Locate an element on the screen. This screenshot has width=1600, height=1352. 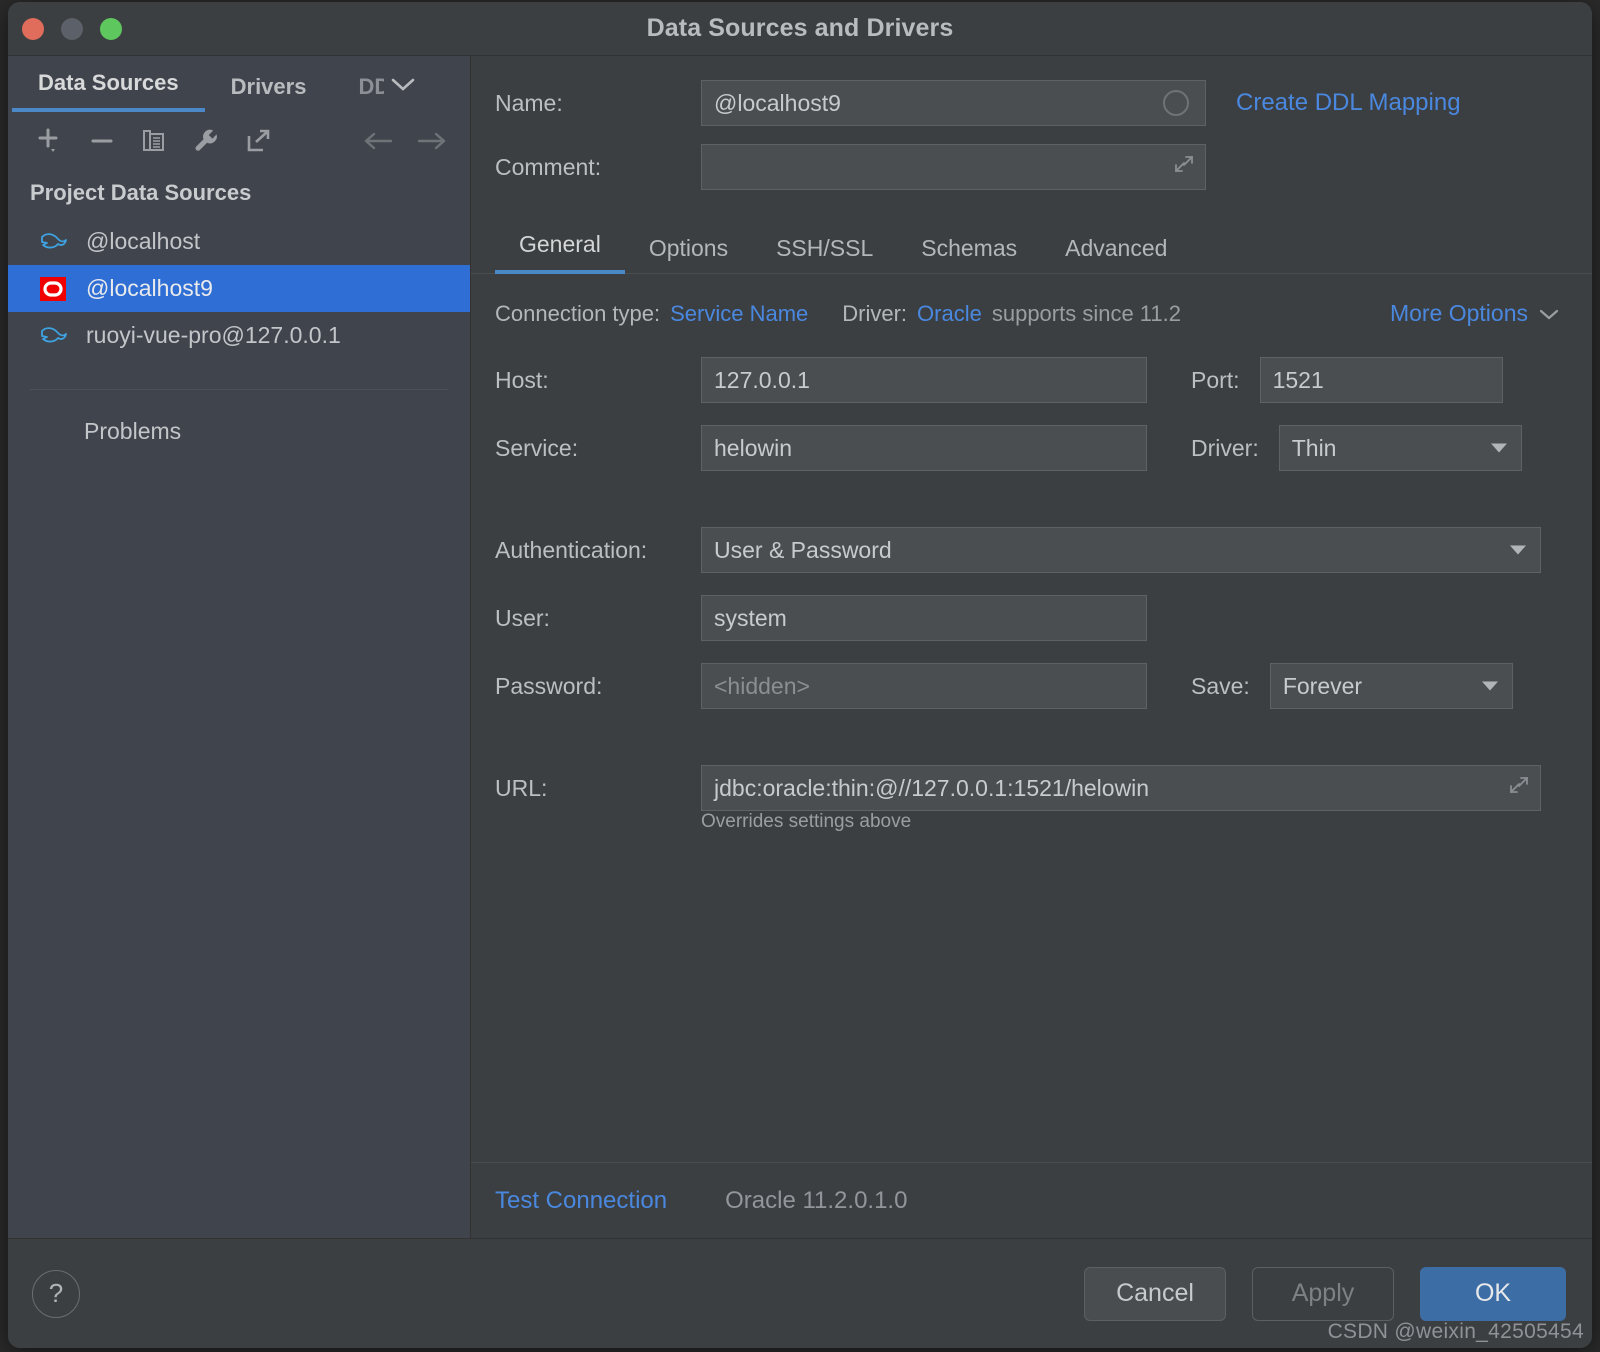
connection-type-label: Connection type: is located at coordinates (578, 313).